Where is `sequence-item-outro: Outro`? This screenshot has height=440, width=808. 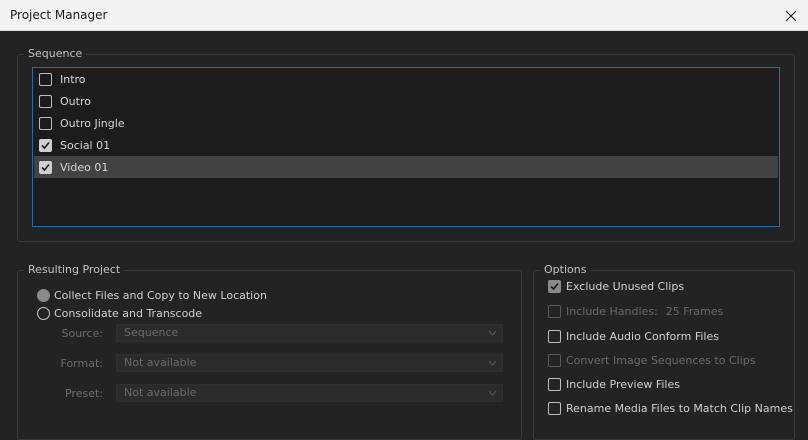
sequence-item-outro: Outro is located at coordinates (406, 101).